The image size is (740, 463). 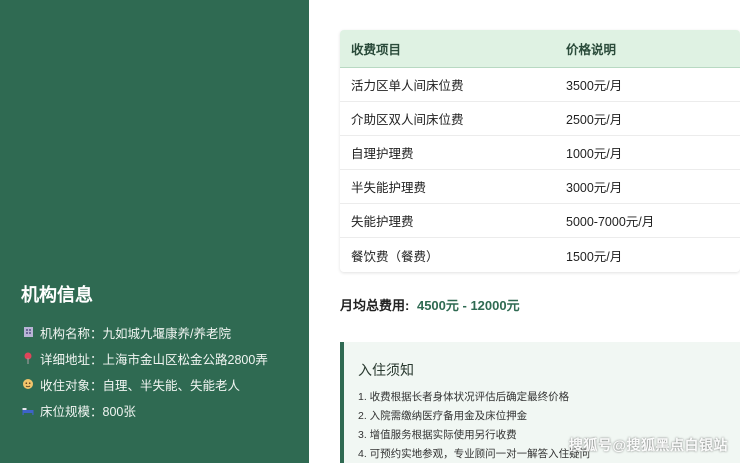 I want to click on monthly-total: 月均总费用: 4500元 - 12000元, so click(x=430, y=304).